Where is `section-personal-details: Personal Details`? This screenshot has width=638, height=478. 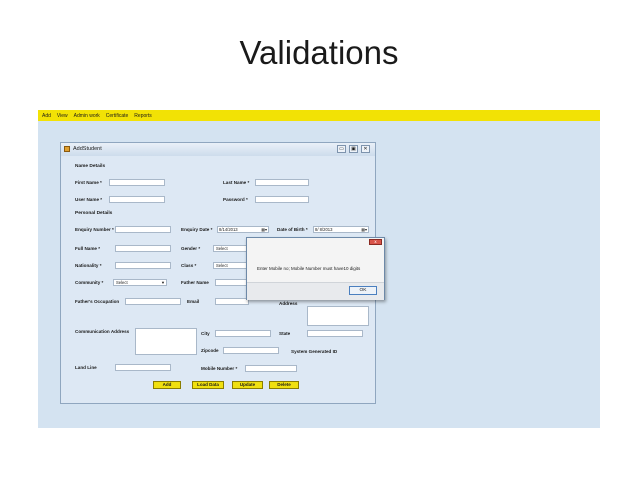 section-personal-details: Personal Details is located at coordinates (94, 213).